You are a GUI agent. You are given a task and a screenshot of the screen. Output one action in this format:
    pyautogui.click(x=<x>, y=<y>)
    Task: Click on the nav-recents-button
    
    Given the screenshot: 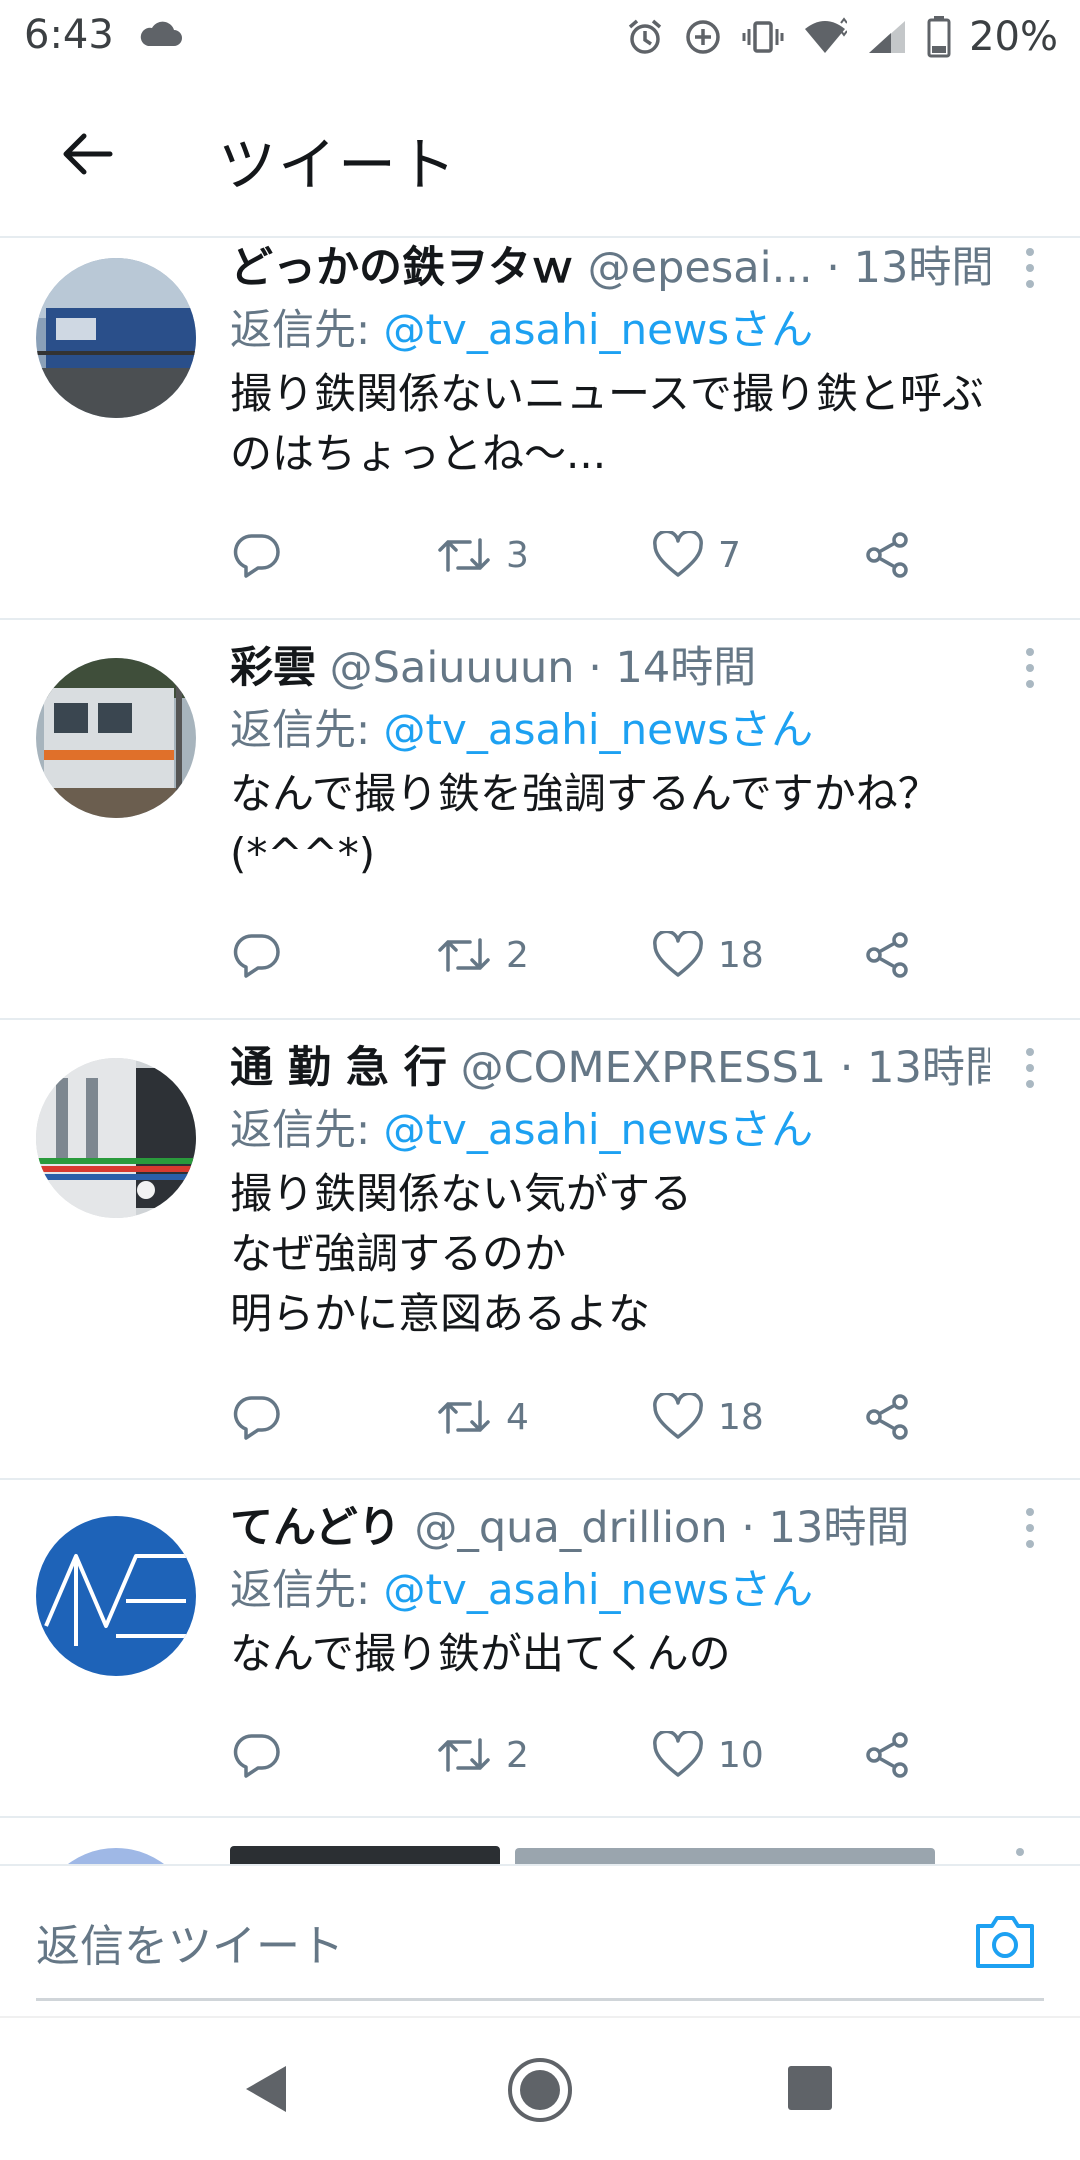 What is the action you would take?
    pyautogui.click(x=810, y=2090)
    